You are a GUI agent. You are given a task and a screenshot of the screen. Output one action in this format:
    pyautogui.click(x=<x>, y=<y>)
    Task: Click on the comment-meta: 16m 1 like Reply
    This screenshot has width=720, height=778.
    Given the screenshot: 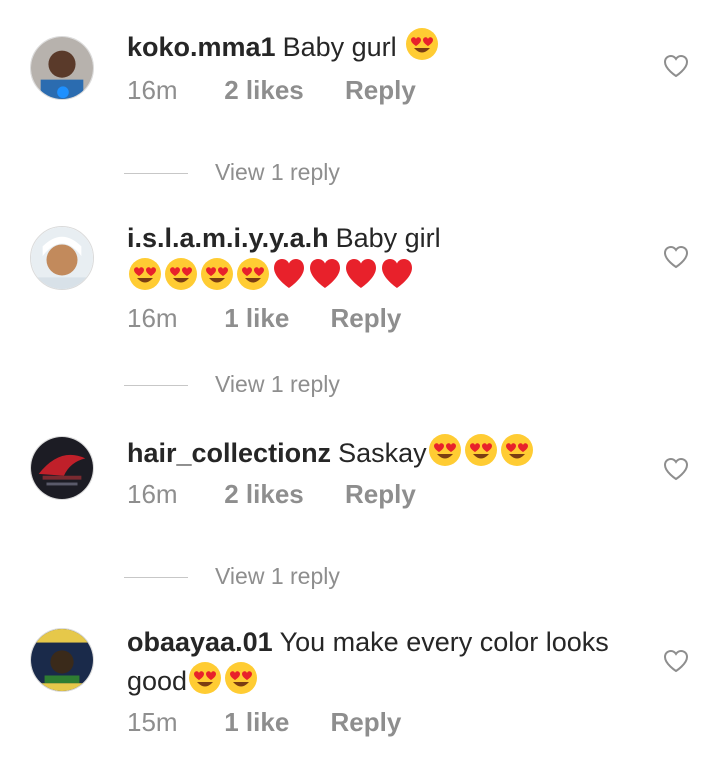 What is the action you would take?
    pyautogui.click(x=264, y=318)
    